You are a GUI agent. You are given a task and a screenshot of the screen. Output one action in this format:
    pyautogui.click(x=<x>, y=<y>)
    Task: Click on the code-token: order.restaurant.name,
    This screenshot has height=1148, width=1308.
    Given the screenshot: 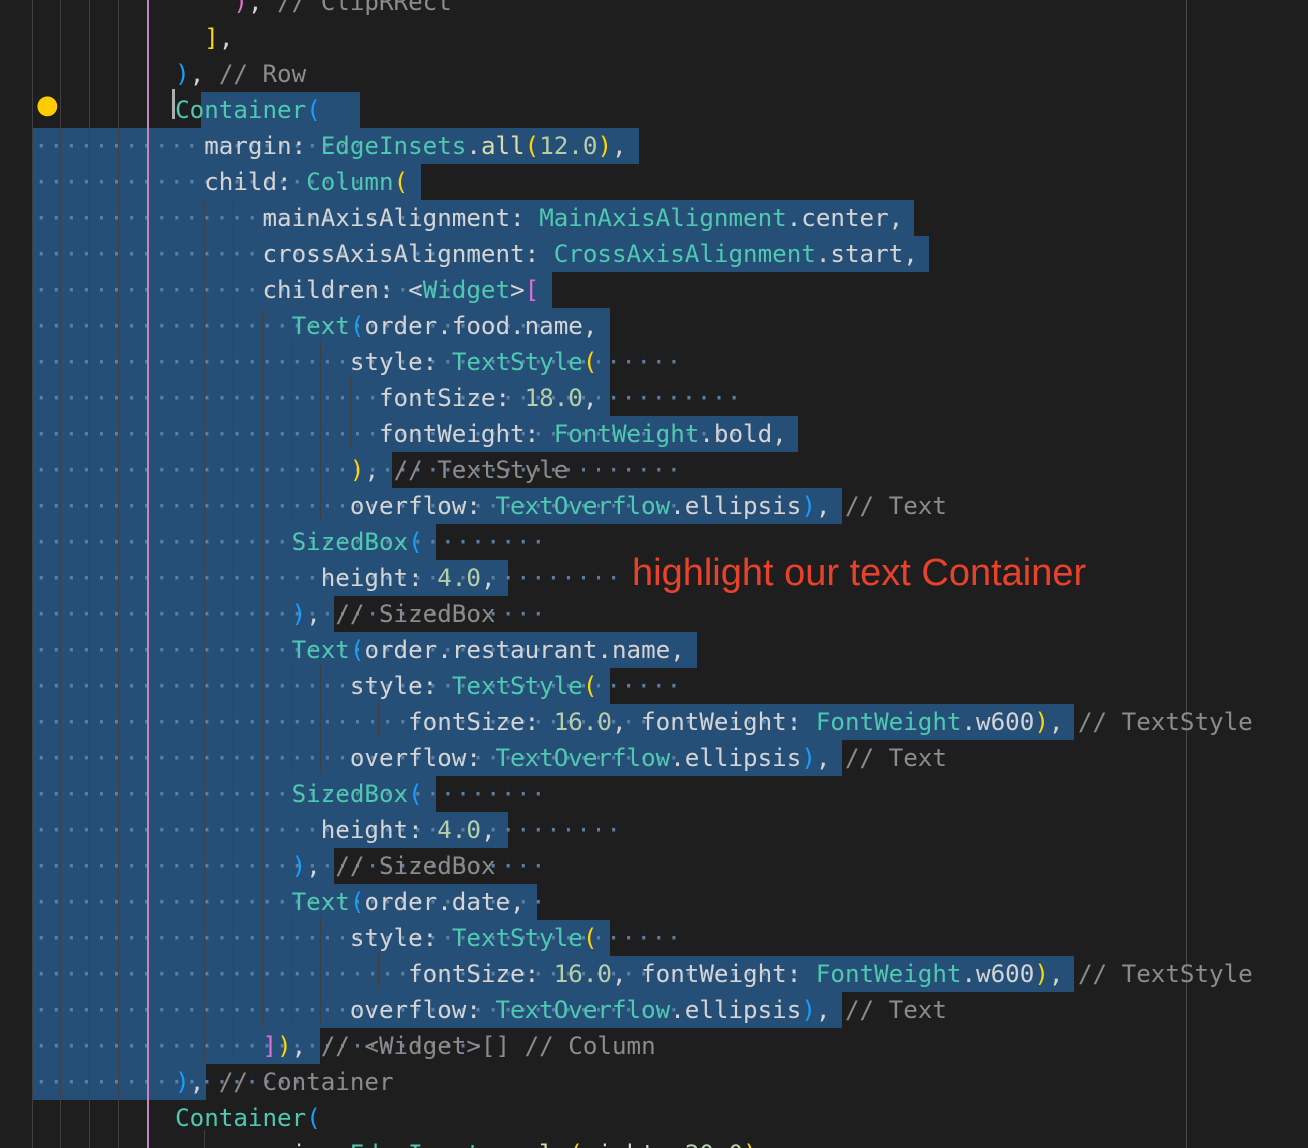 What is the action you would take?
    pyautogui.click(x=524, y=650)
    